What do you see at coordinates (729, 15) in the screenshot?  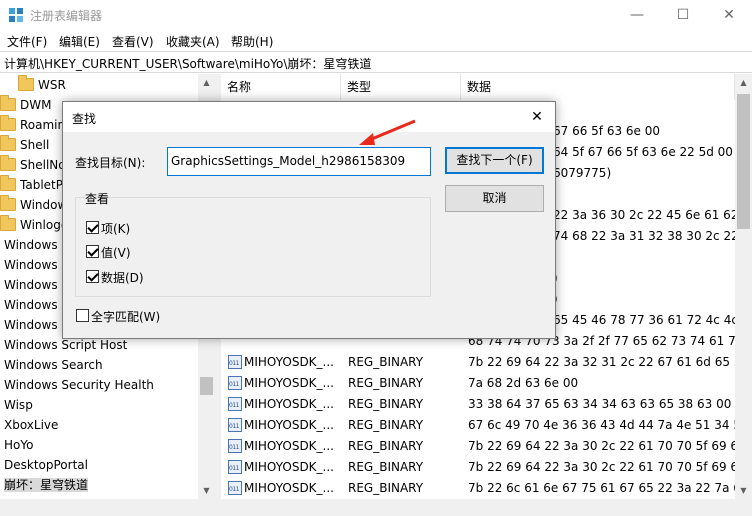 I see `close-button: ✕` at bounding box center [729, 15].